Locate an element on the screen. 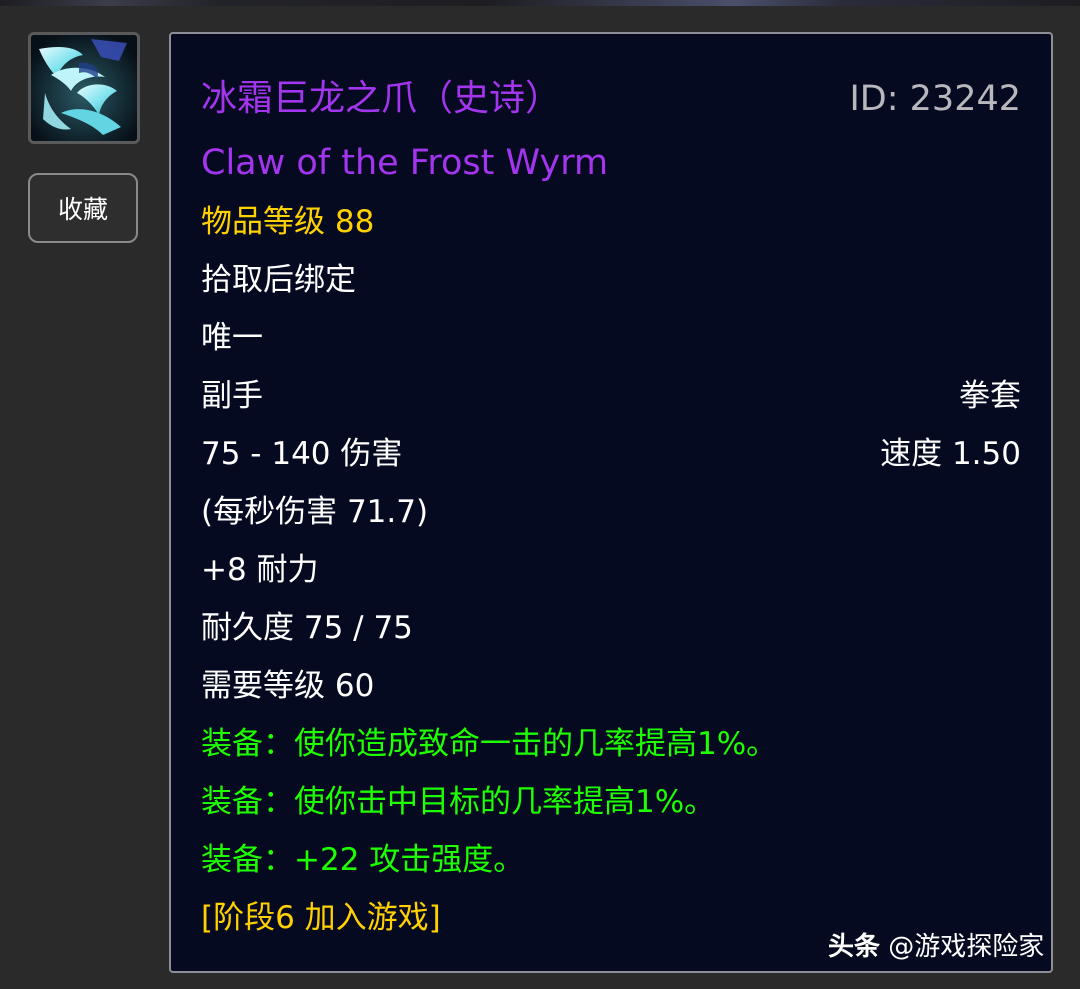  item-name-cn: 冰霜巨龙之爪（史诗） is located at coordinates (381, 98).